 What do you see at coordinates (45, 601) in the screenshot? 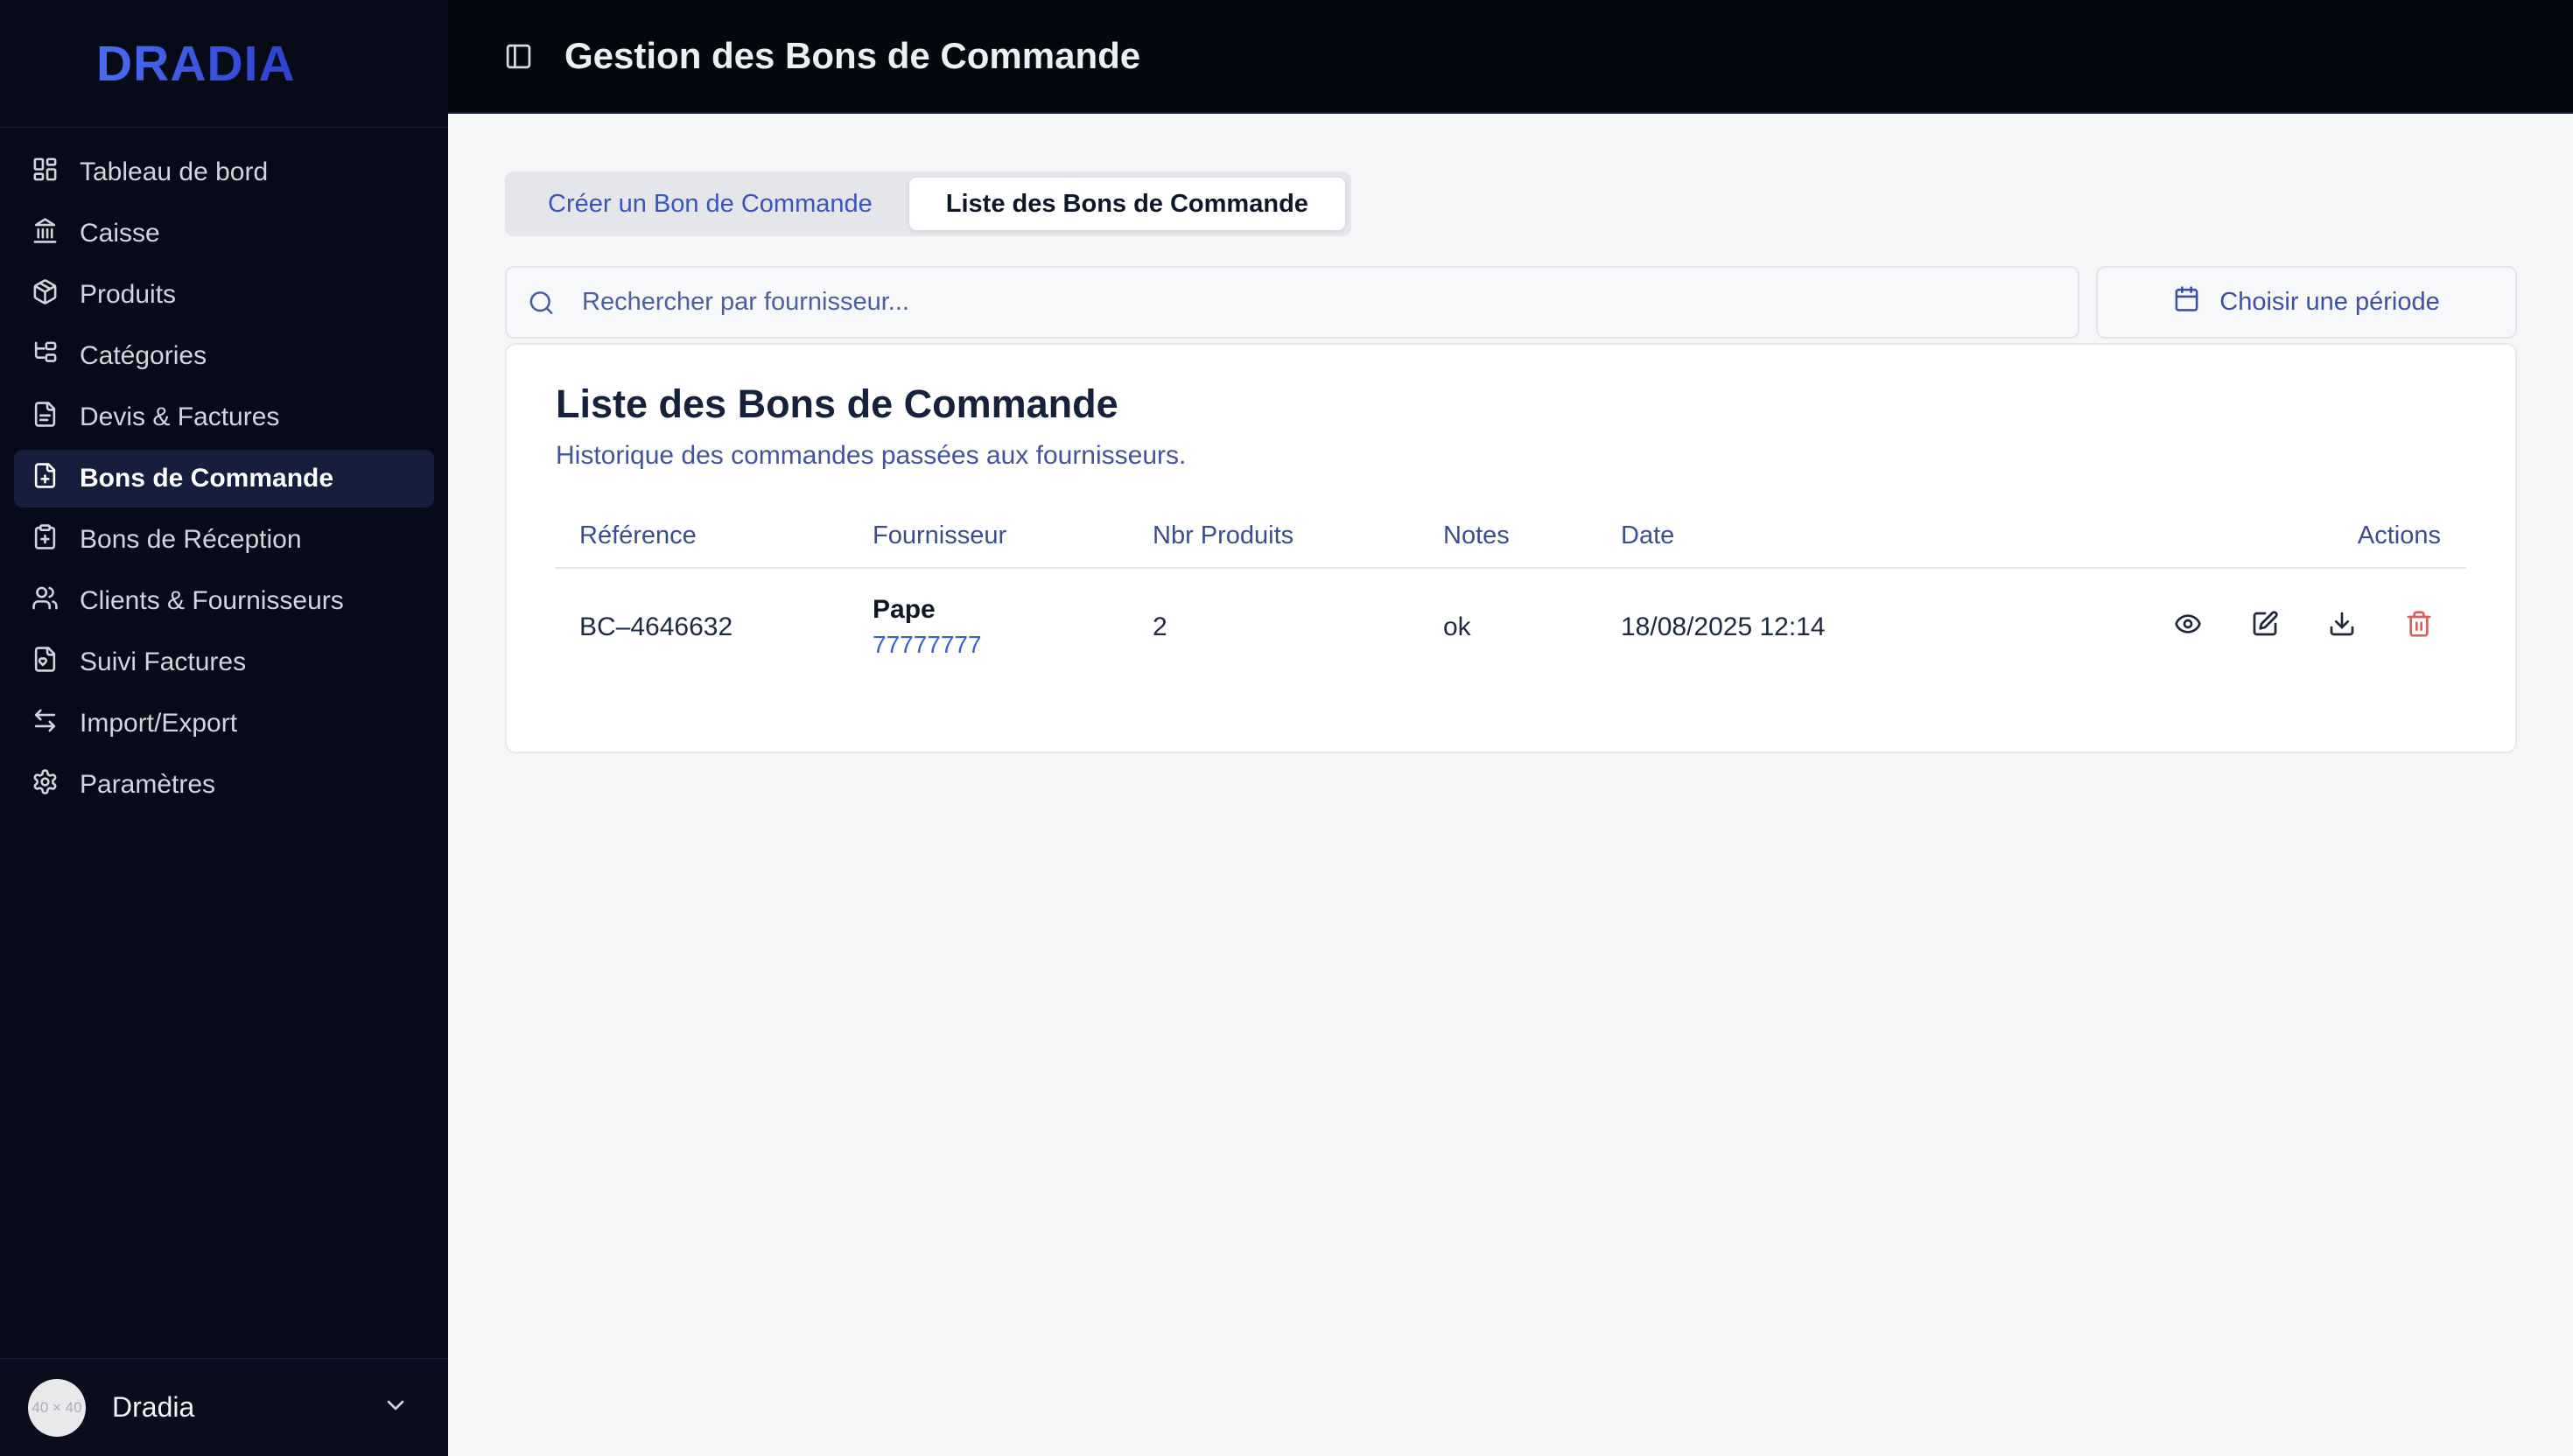
I see `users-icon` at bounding box center [45, 601].